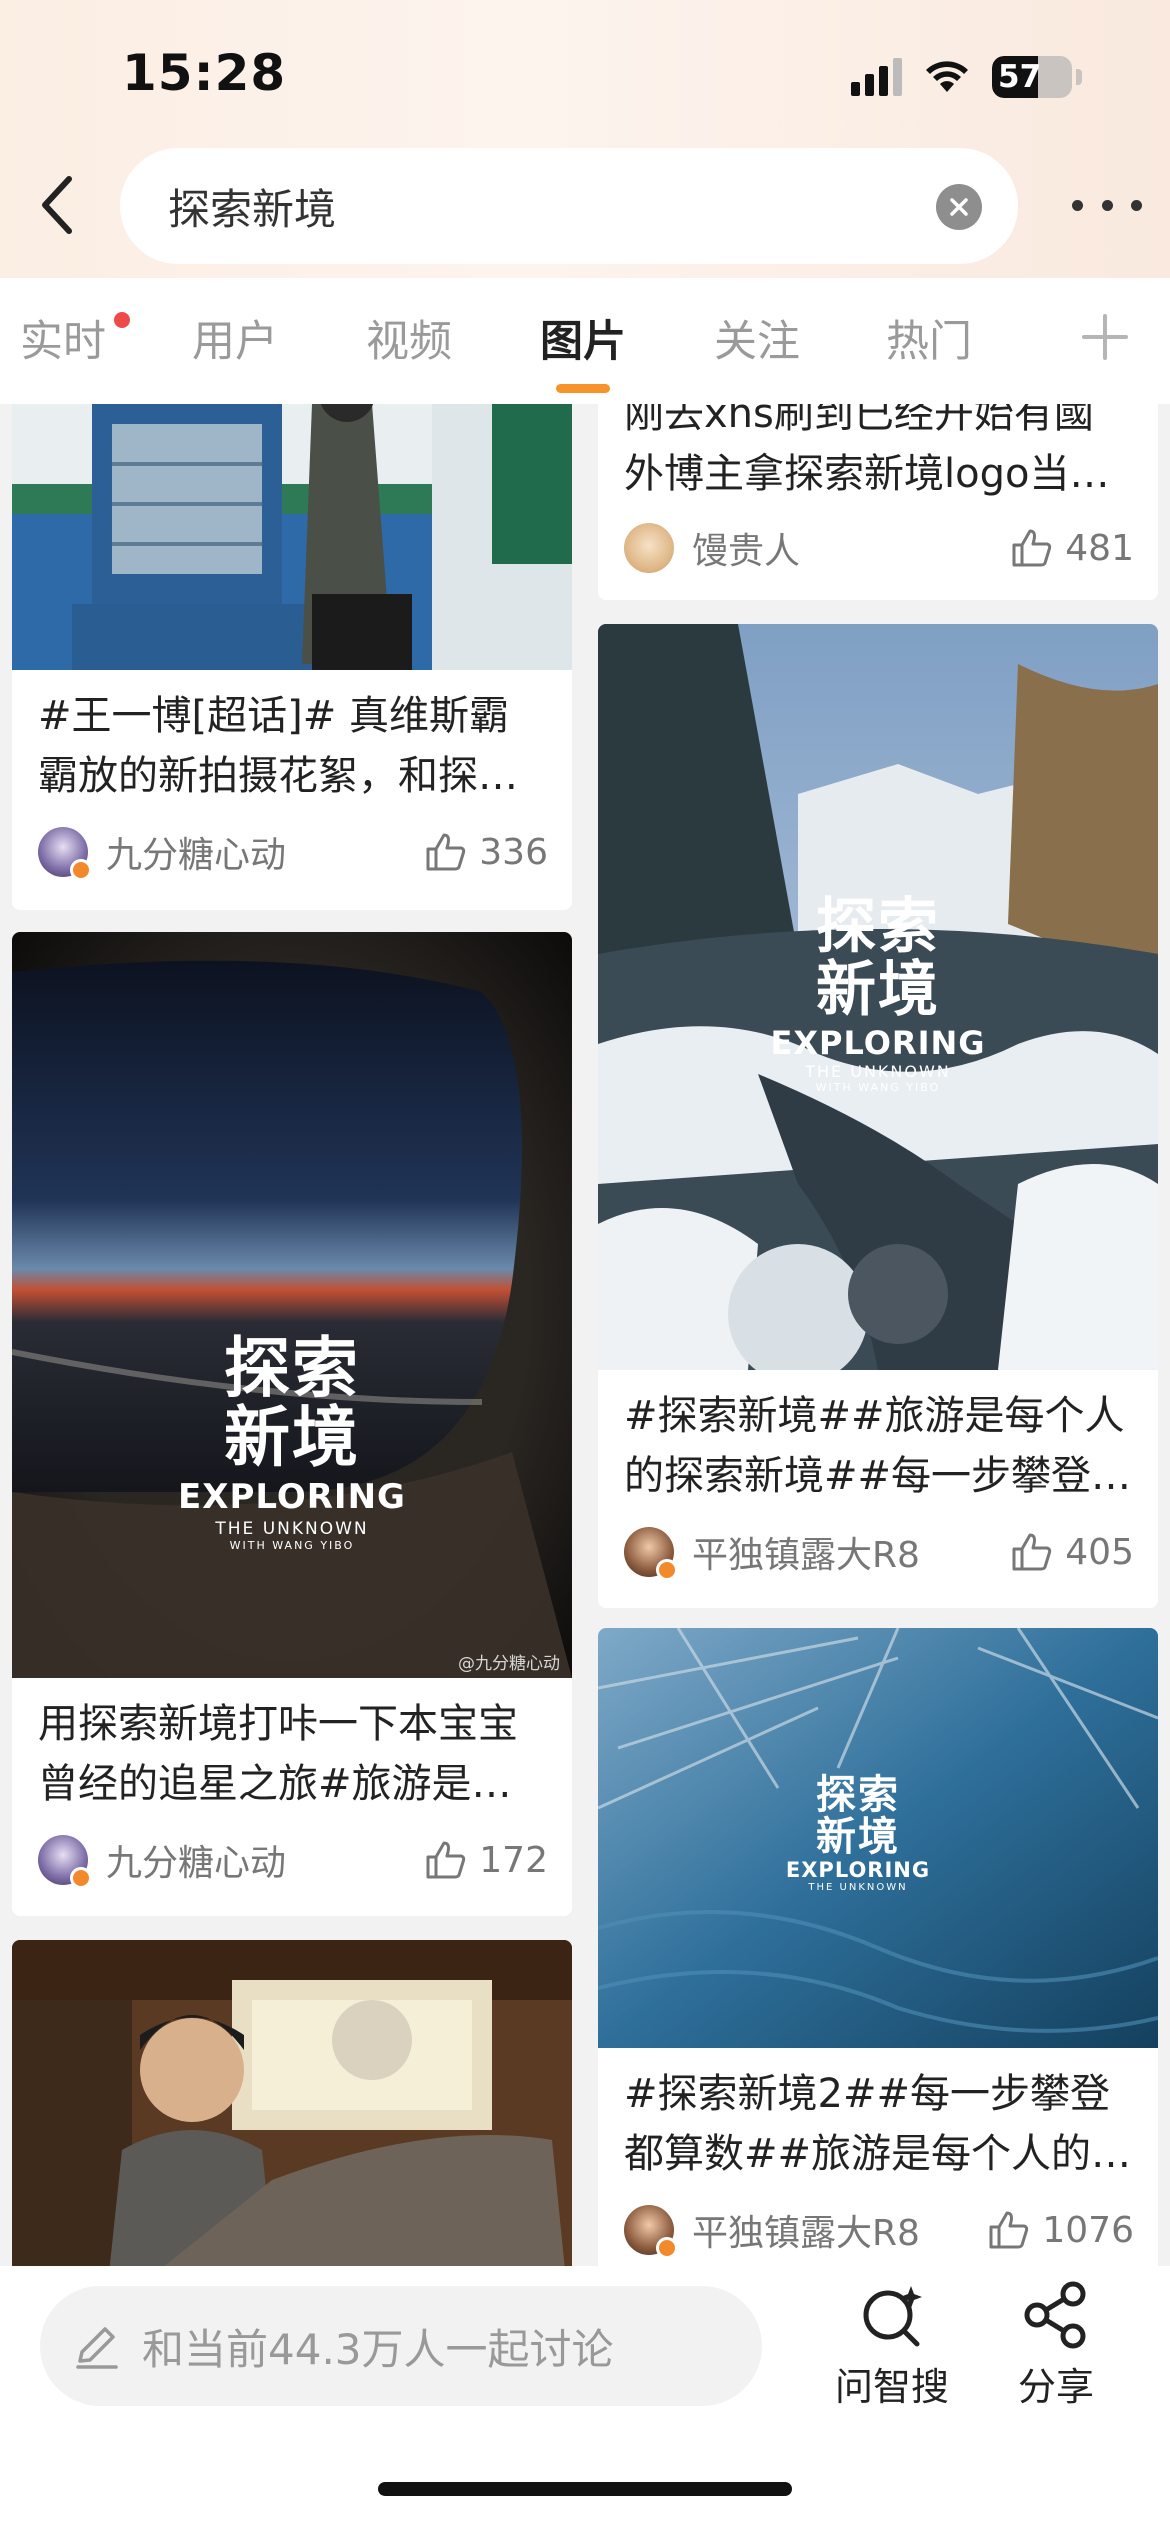 This screenshot has width=1170, height=2532. Describe the element at coordinates (486, 852) in the screenshot. I see `like-button: 336` at that location.